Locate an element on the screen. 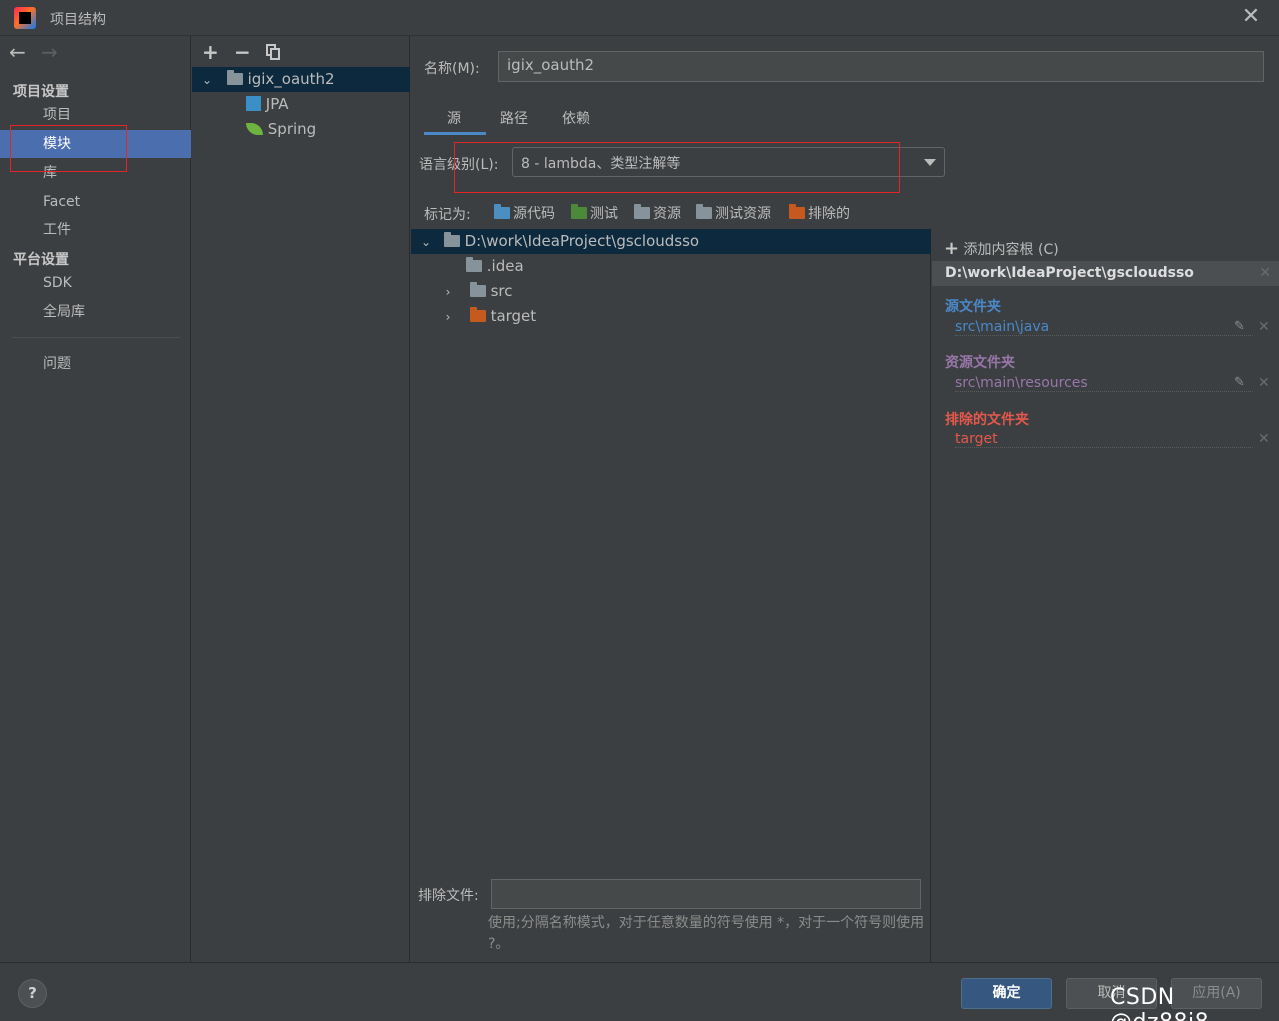 This screenshot has width=1279, height=1021. resource-folders-header: 资源文件夹 is located at coordinates (980, 363).